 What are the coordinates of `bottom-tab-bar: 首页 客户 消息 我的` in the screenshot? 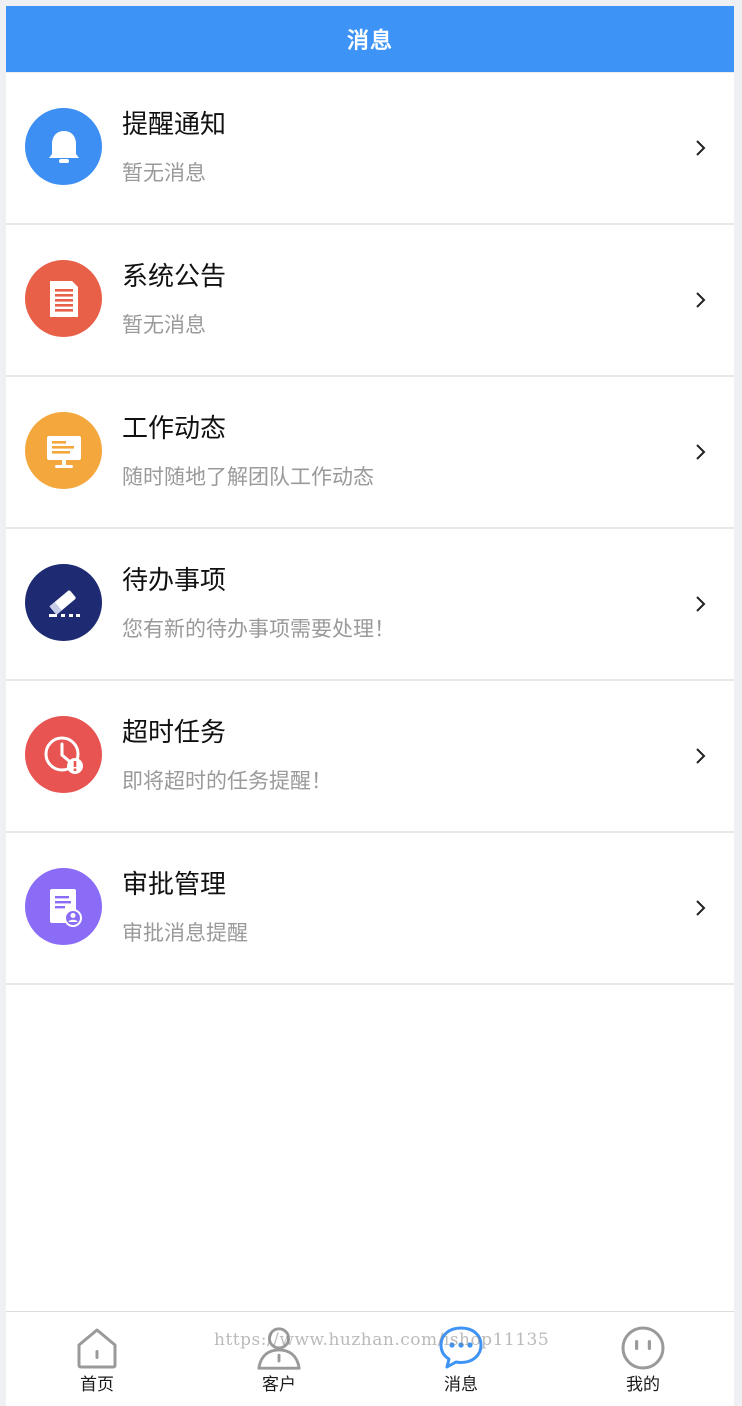 It's located at (370, 1358).